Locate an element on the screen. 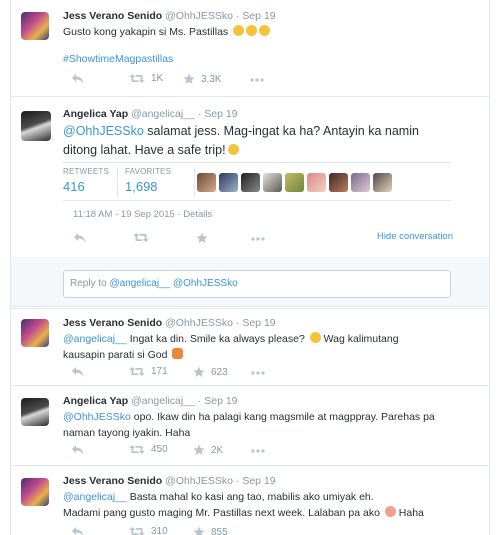 This screenshot has width=500, height=535. favorite-count: 3.3K is located at coordinates (211, 79).